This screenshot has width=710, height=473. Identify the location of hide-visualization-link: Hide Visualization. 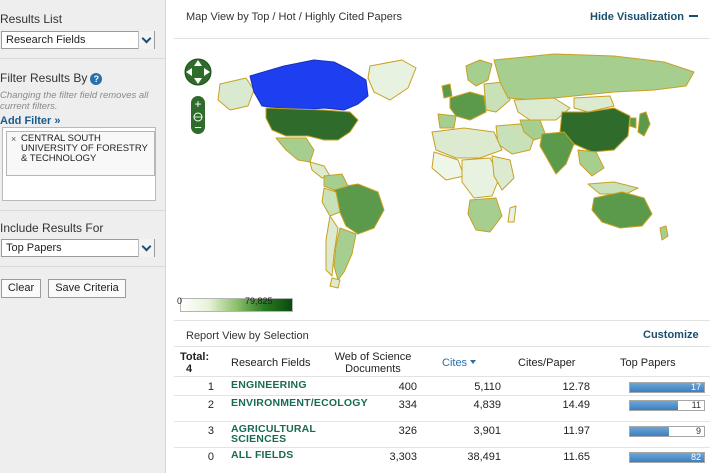
(644, 17).